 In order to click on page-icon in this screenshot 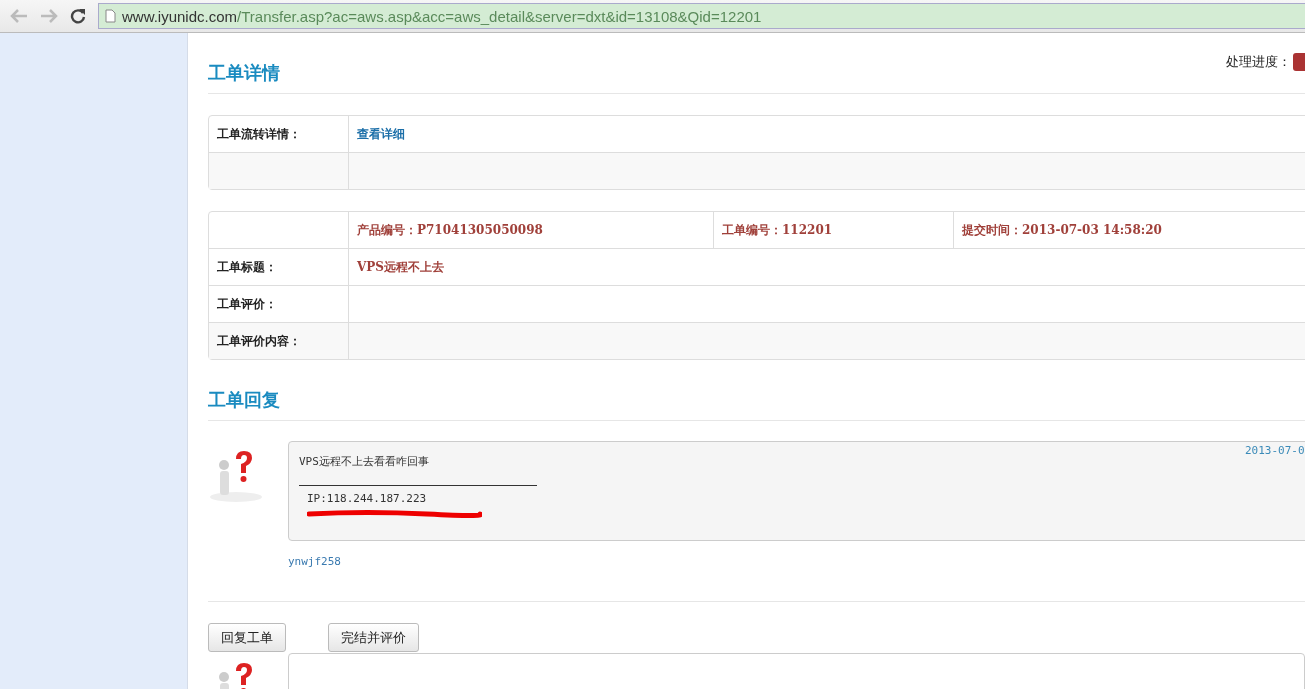, I will do `click(110, 16)`.